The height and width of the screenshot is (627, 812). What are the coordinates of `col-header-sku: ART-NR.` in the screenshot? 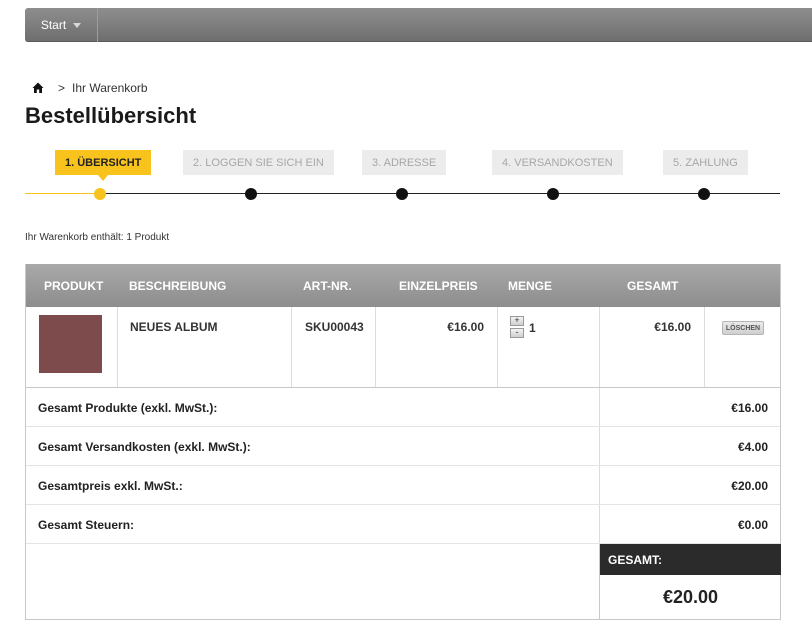 It's located at (327, 286).